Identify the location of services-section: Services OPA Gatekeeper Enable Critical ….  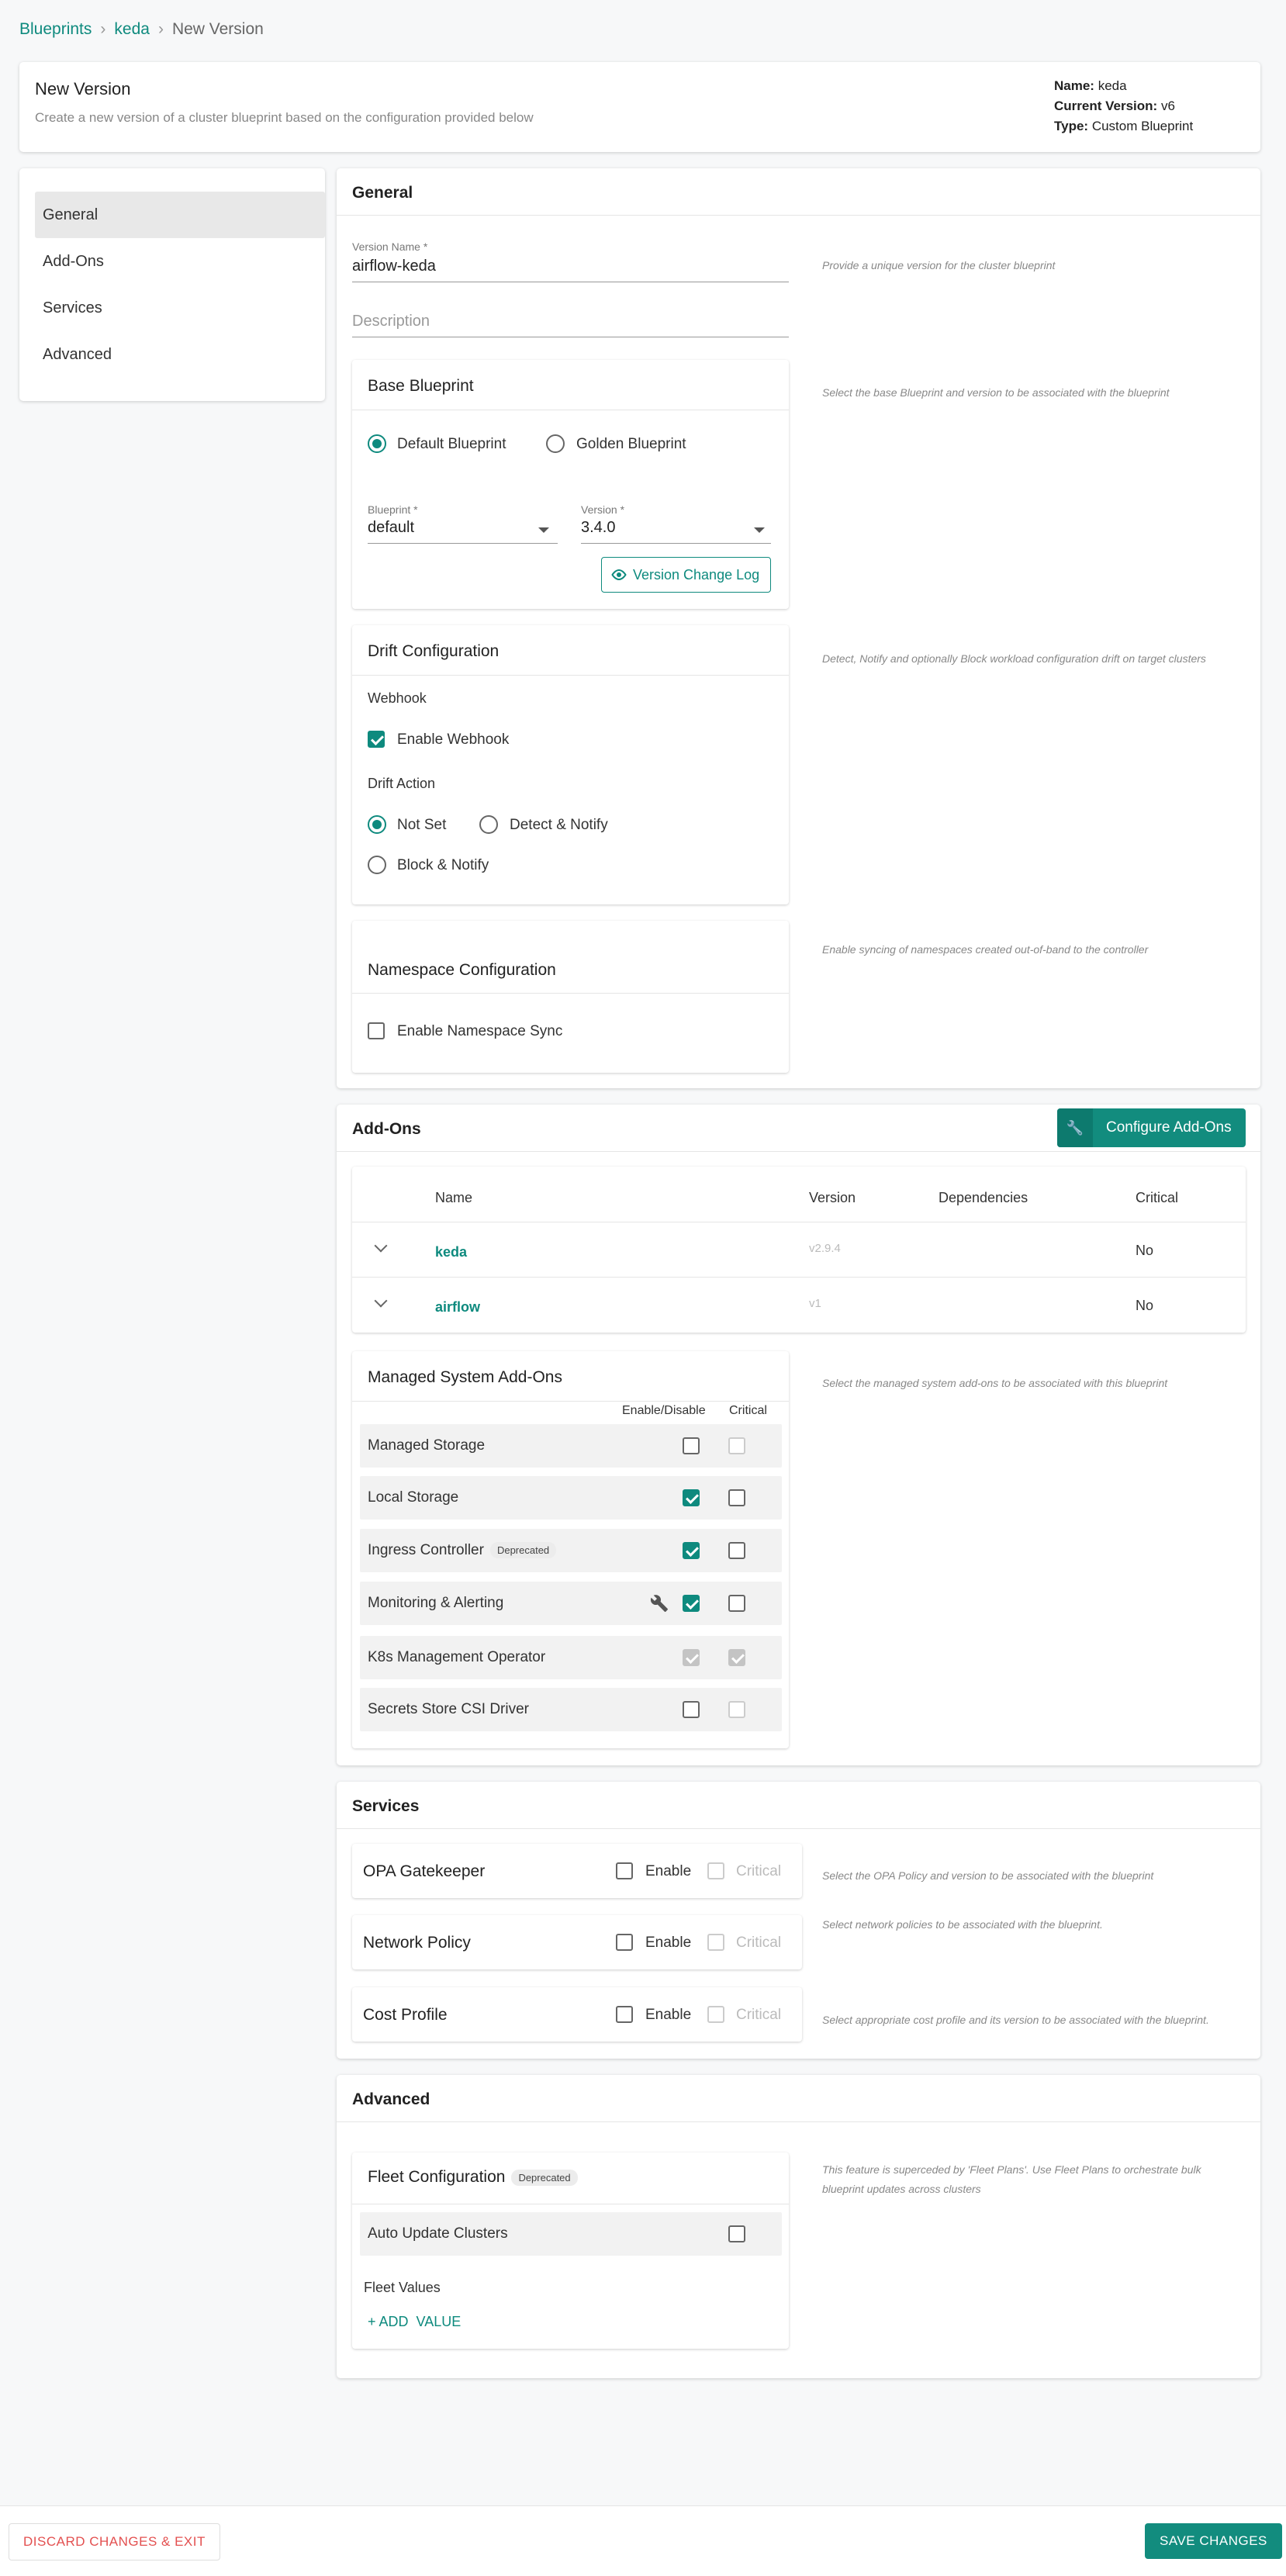
(798, 1920).